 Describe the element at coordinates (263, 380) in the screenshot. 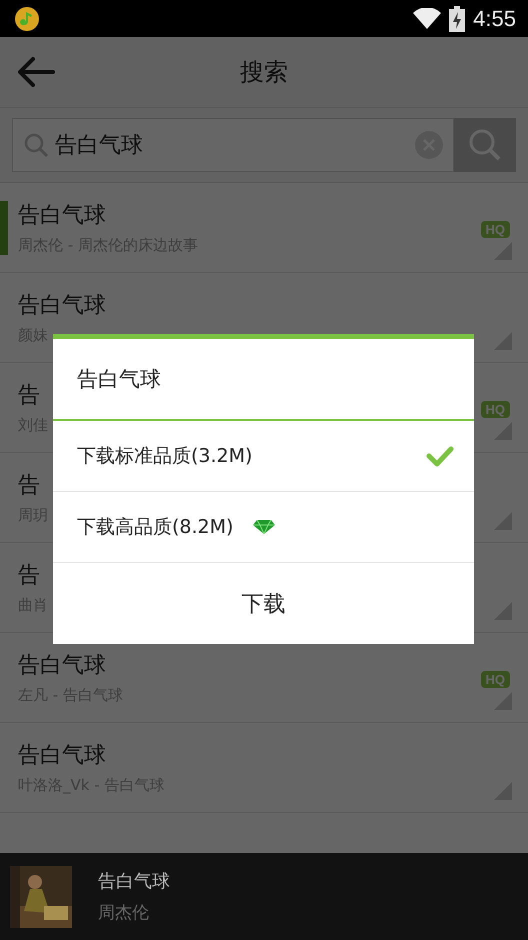

I see `dialog-title: 告白气球` at that location.